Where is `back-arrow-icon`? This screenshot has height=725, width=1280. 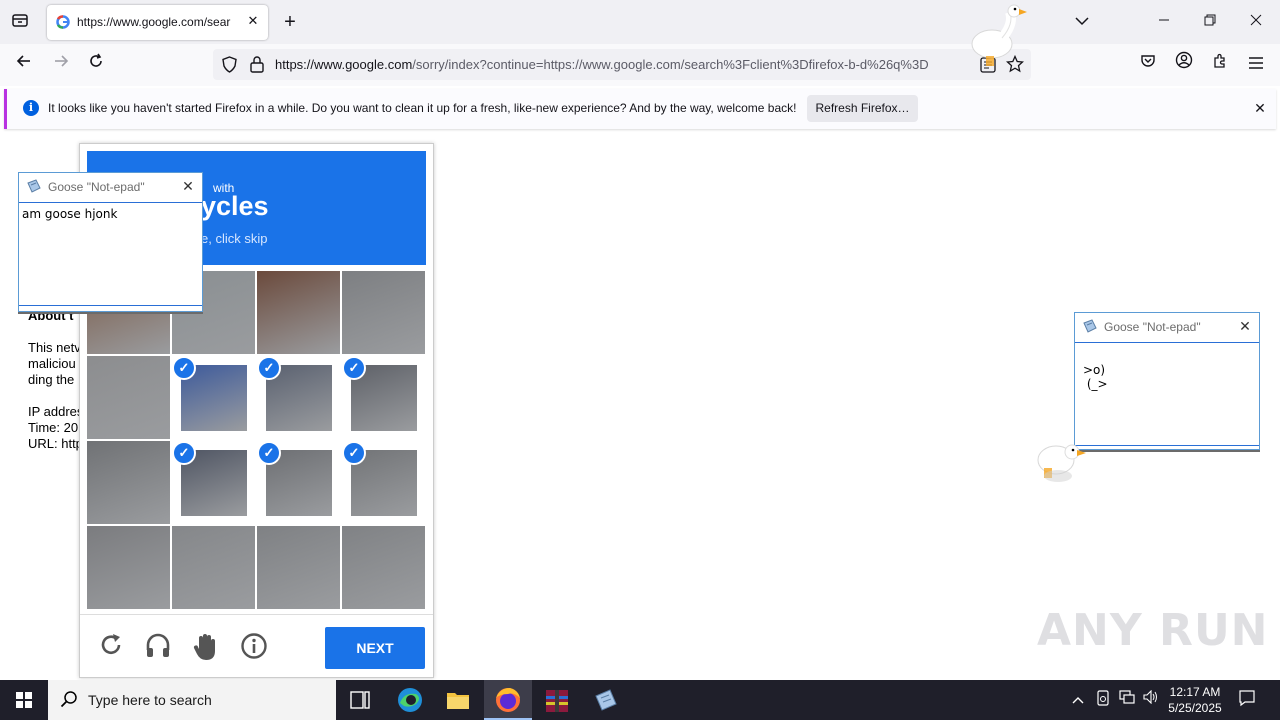
back-arrow-icon is located at coordinates (24, 65).